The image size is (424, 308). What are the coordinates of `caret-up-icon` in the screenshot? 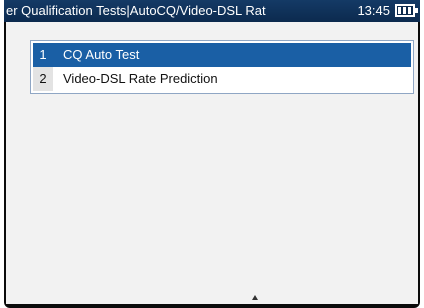 It's located at (255, 297).